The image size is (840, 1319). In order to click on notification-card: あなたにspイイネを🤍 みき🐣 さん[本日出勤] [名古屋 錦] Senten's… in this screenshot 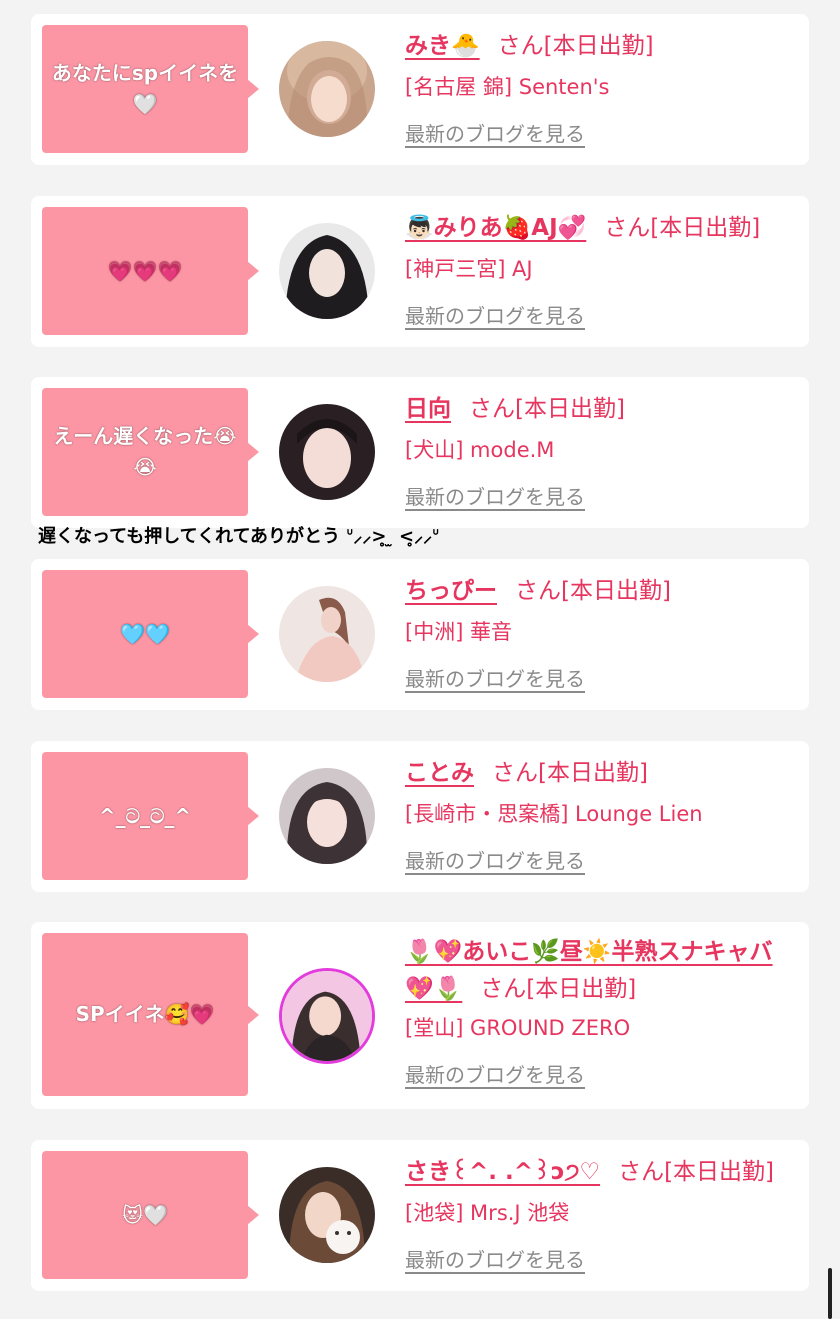, I will do `click(420, 89)`.